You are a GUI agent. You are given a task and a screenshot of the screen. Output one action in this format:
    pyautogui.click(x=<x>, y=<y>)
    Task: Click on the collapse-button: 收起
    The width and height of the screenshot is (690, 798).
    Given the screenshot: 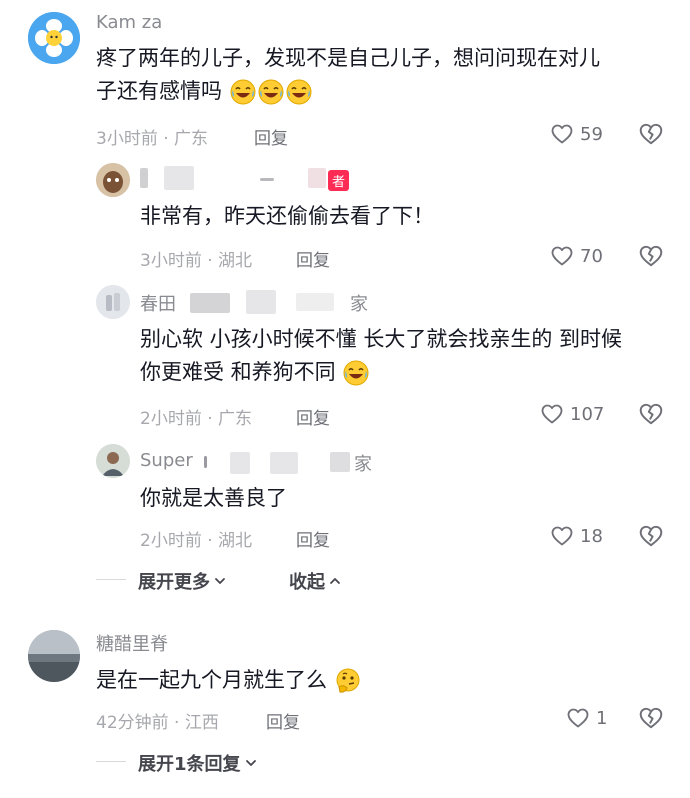 What is the action you would take?
    pyautogui.click(x=315, y=581)
    